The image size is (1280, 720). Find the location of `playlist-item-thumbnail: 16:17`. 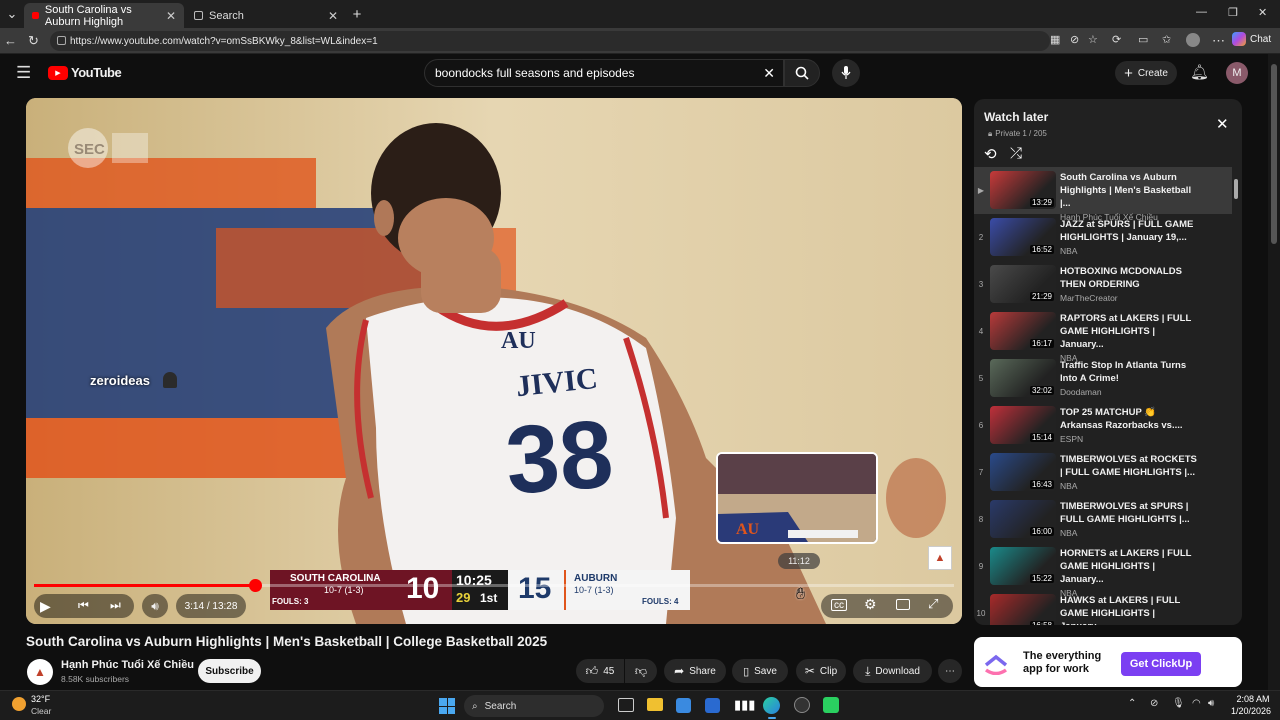

playlist-item-thumbnail: 16:17 is located at coordinates (1023, 331).